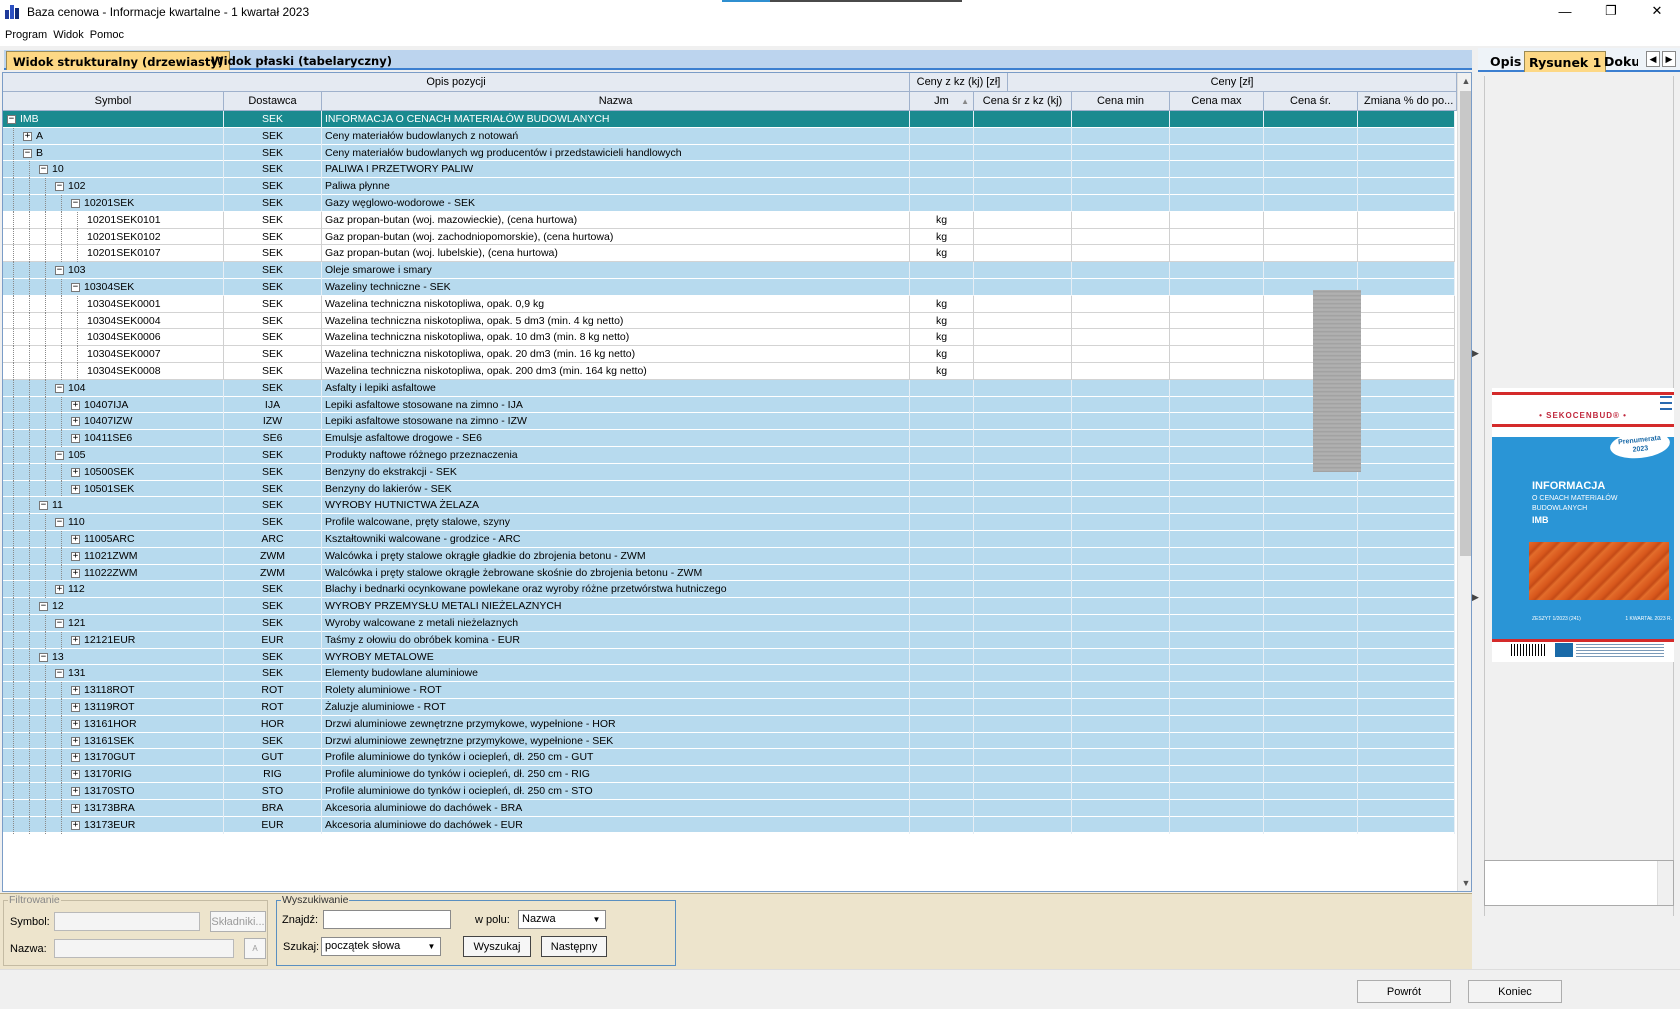 This screenshot has width=1680, height=1009. Describe the element at coordinates (255, 948) in the screenshot. I see `az-button: A` at that location.